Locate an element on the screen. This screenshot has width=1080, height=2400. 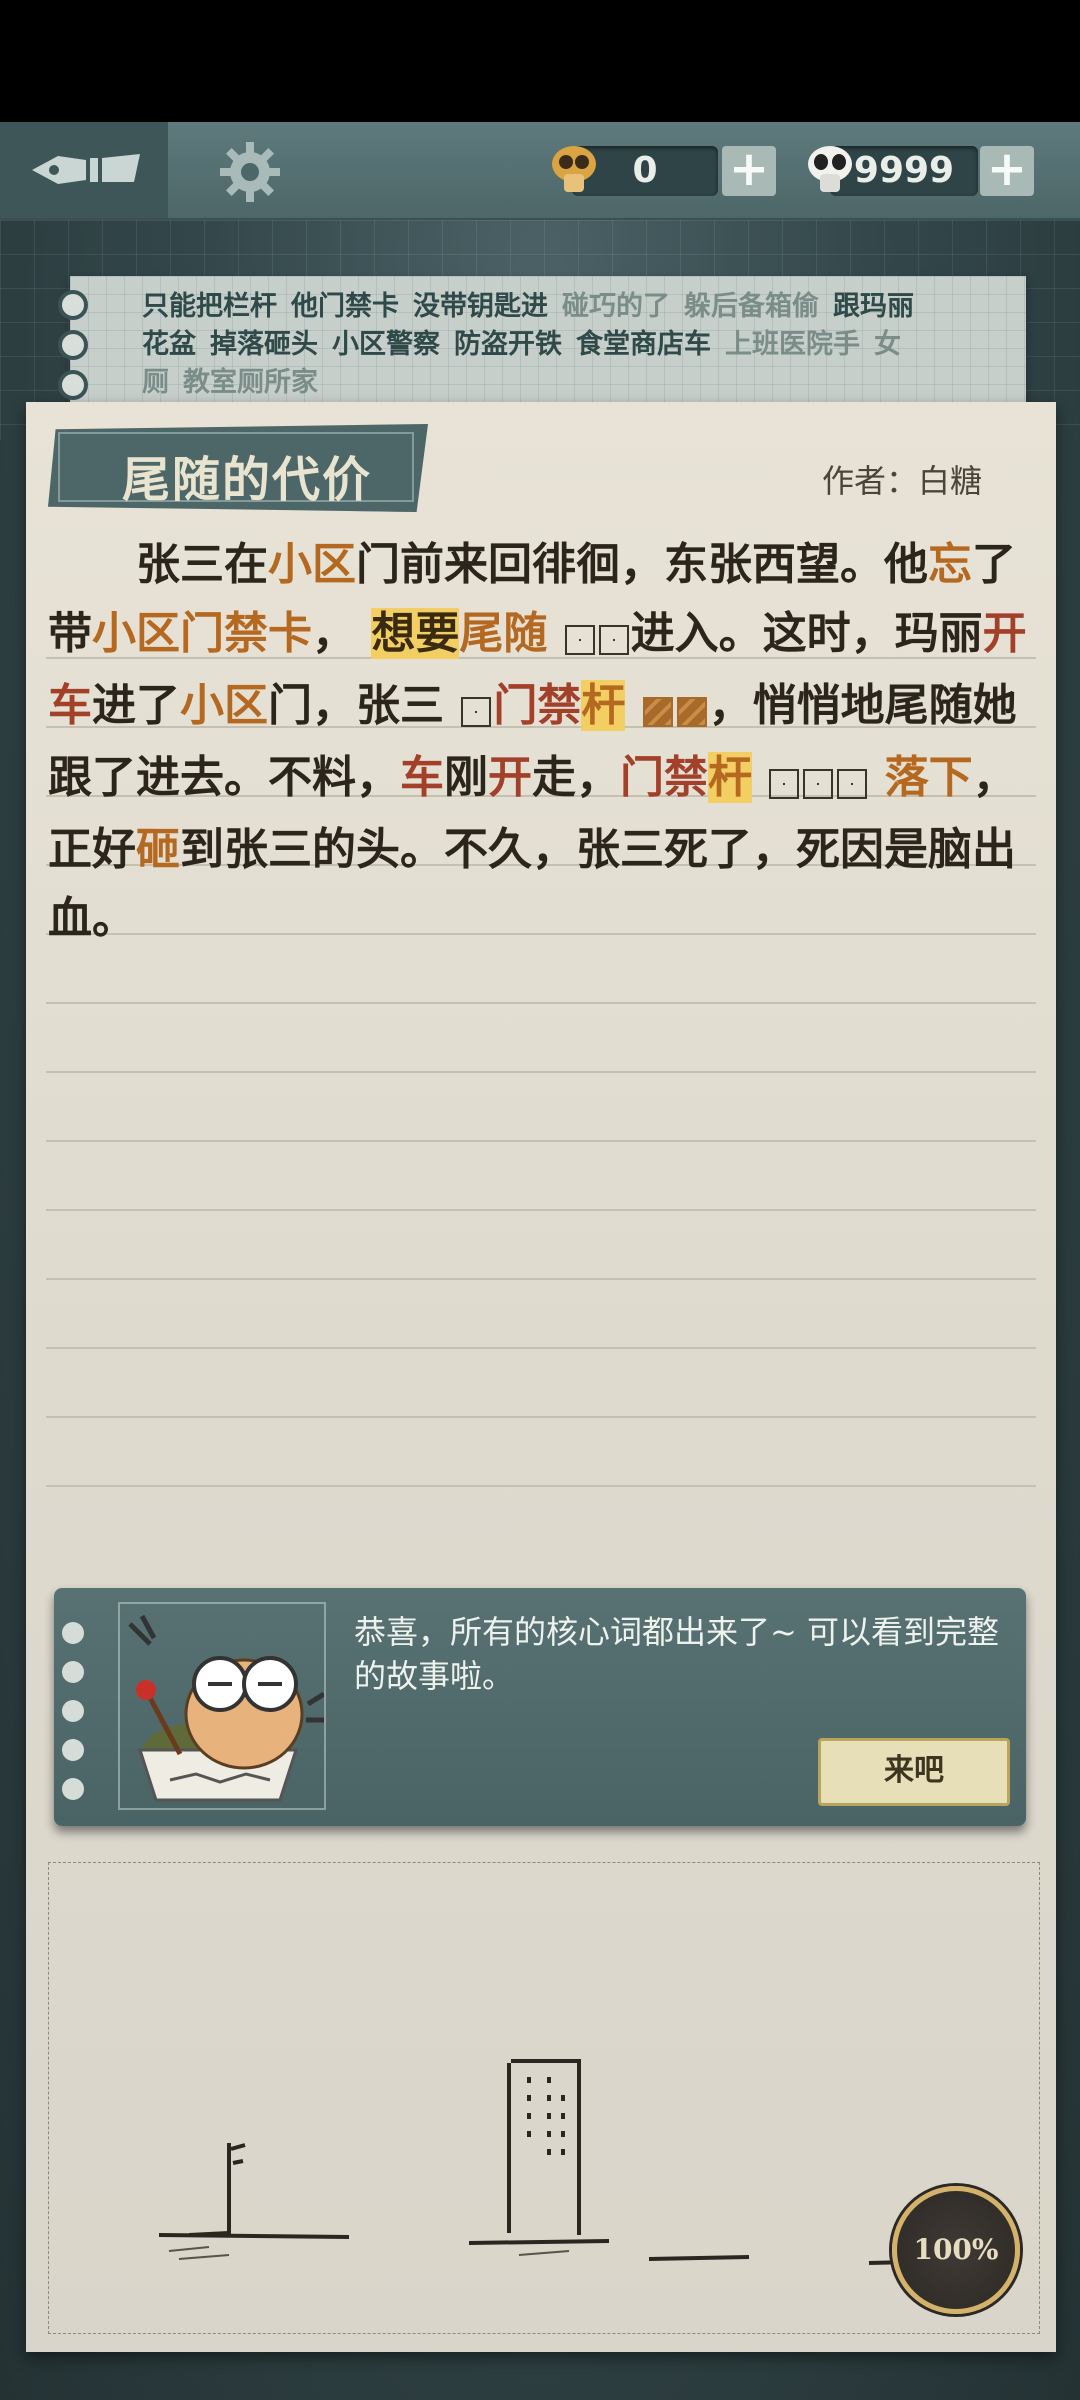
story-segment: 进了 is located at coordinates (136, 705).